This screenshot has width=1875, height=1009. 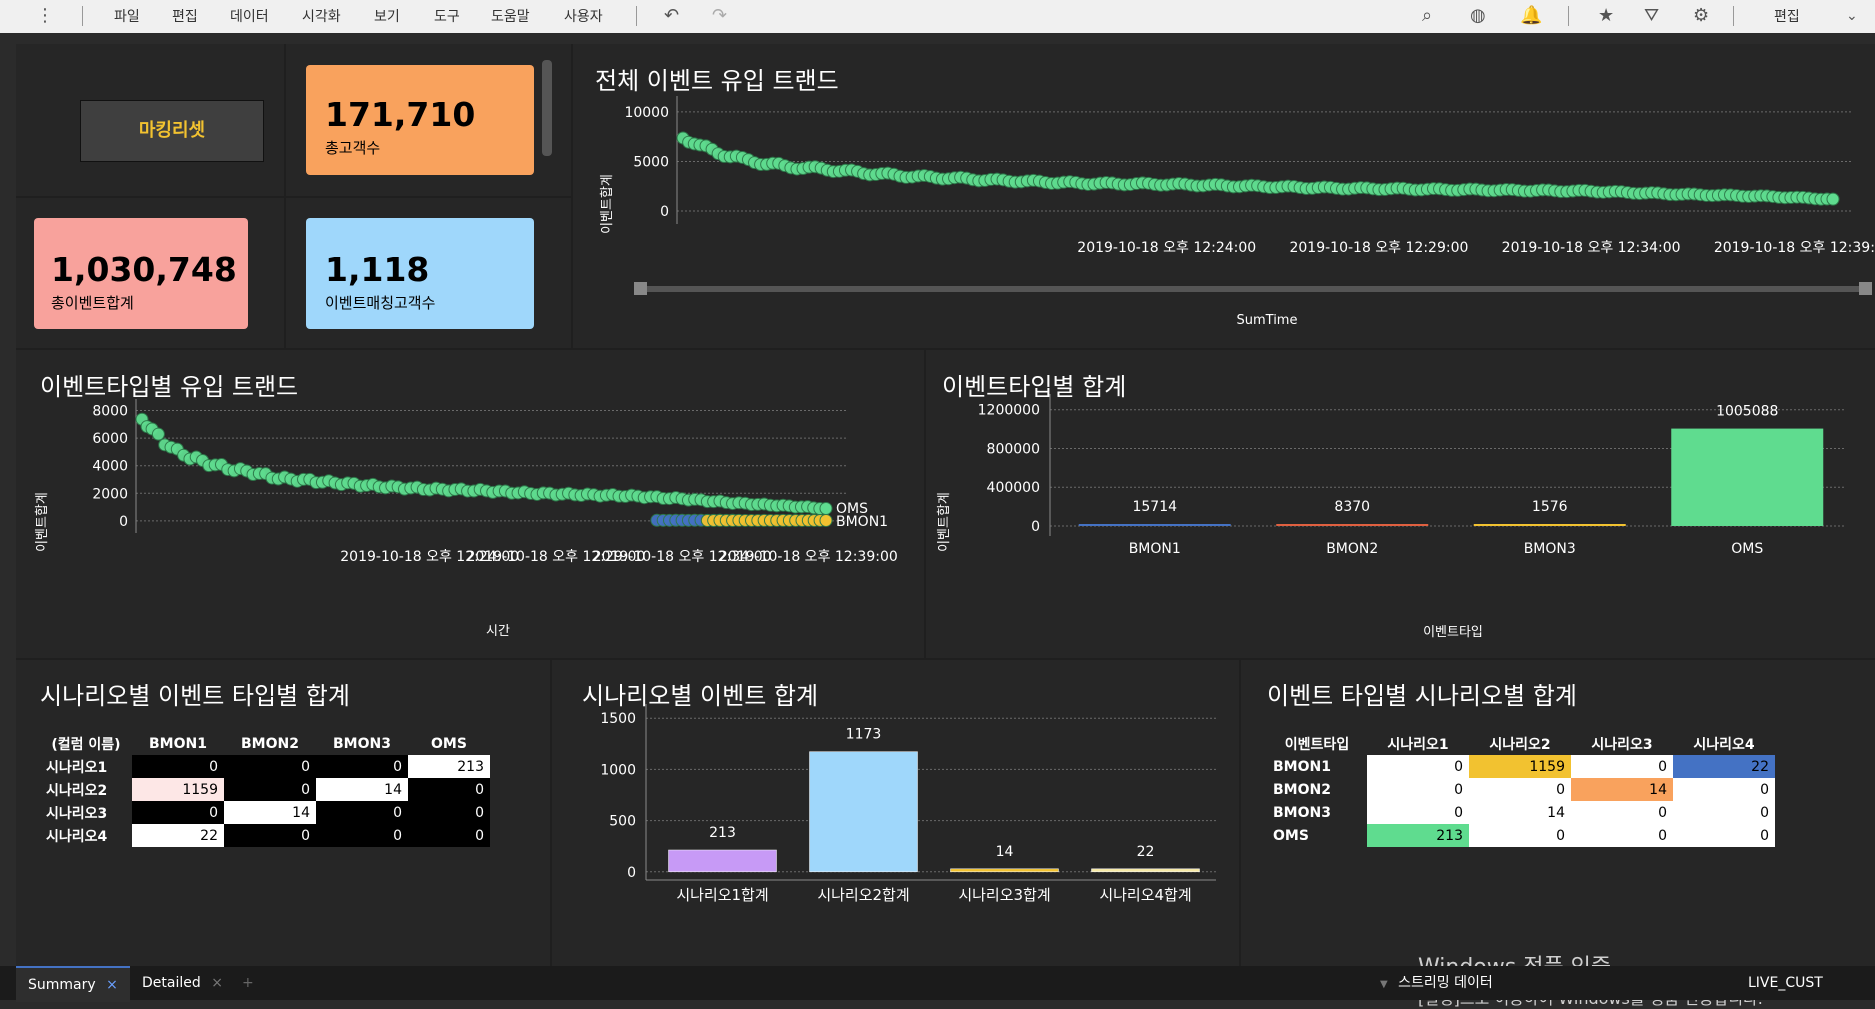 What do you see at coordinates (1865, 288) in the screenshot?
I see `range-slider-right-handle` at bounding box center [1865, 288].